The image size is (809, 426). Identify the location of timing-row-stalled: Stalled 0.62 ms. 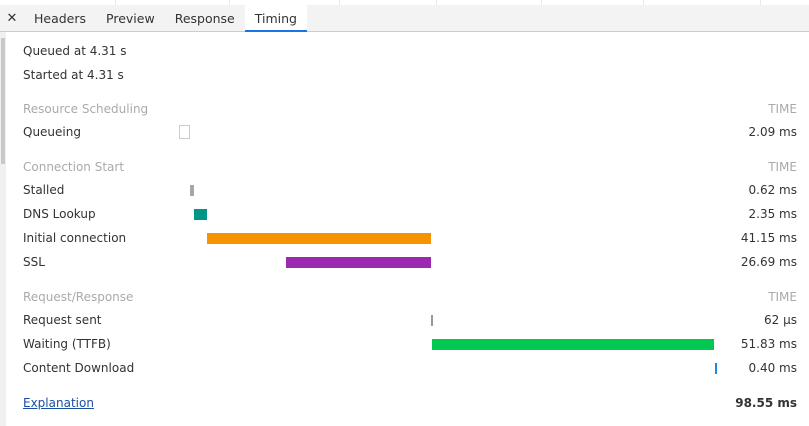
(410, 190).